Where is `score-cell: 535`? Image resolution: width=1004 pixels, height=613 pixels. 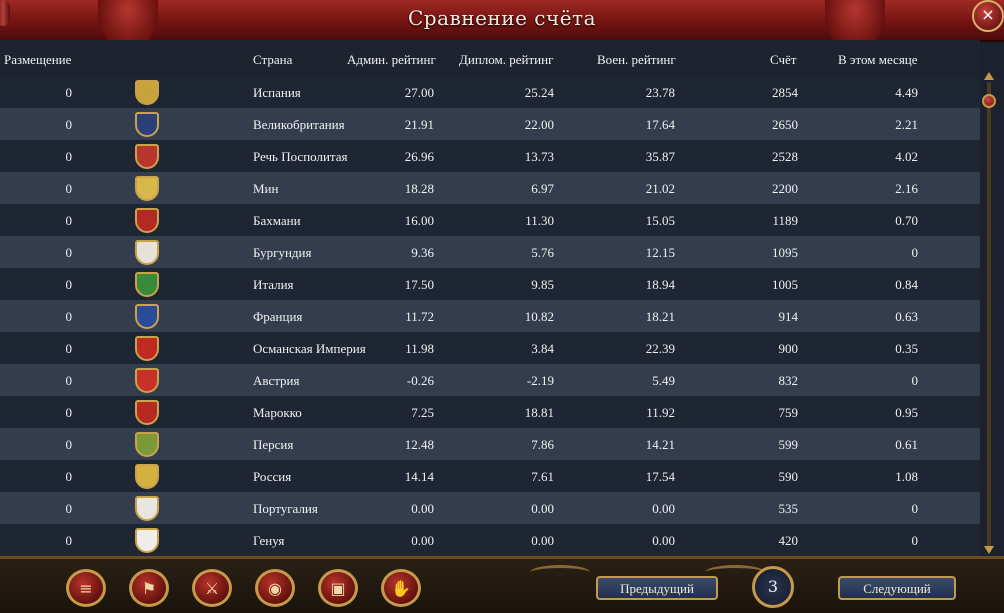
score-cell: 535 is located at coordinates (788, 508).